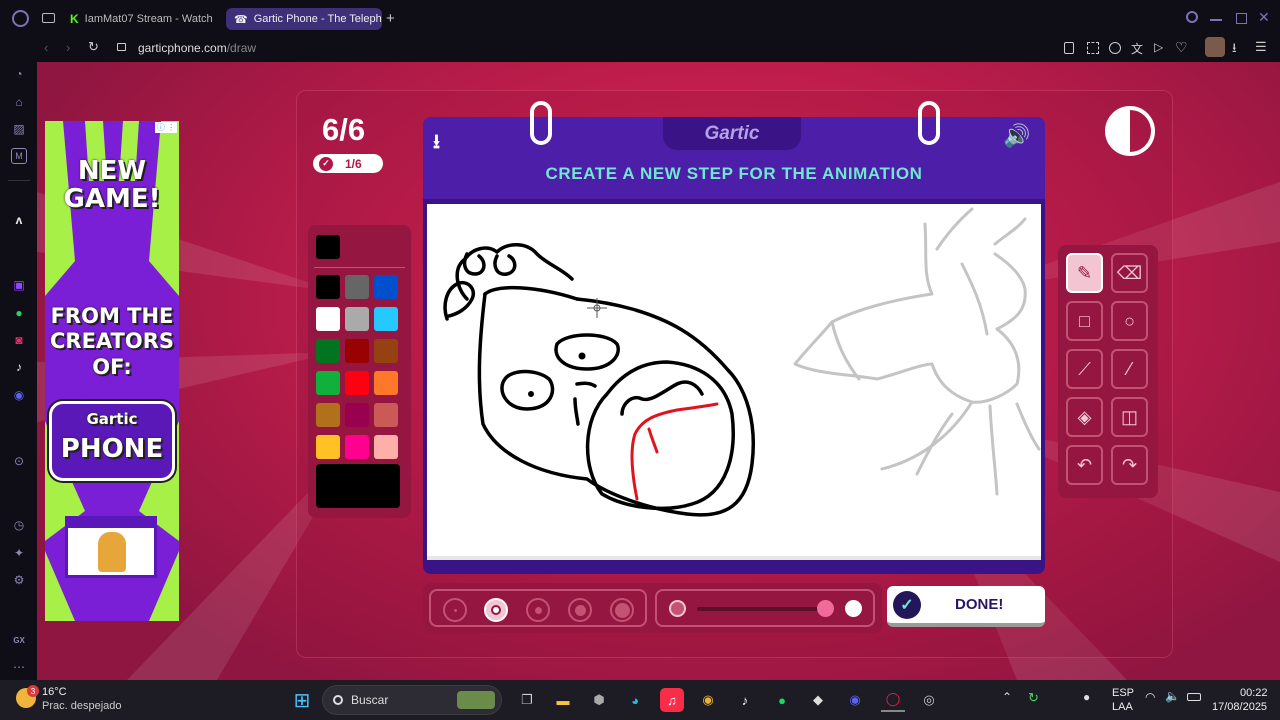 This screenshot has height=720, width=1280. I want to click on opacity-slider-track, so click(762, 609).